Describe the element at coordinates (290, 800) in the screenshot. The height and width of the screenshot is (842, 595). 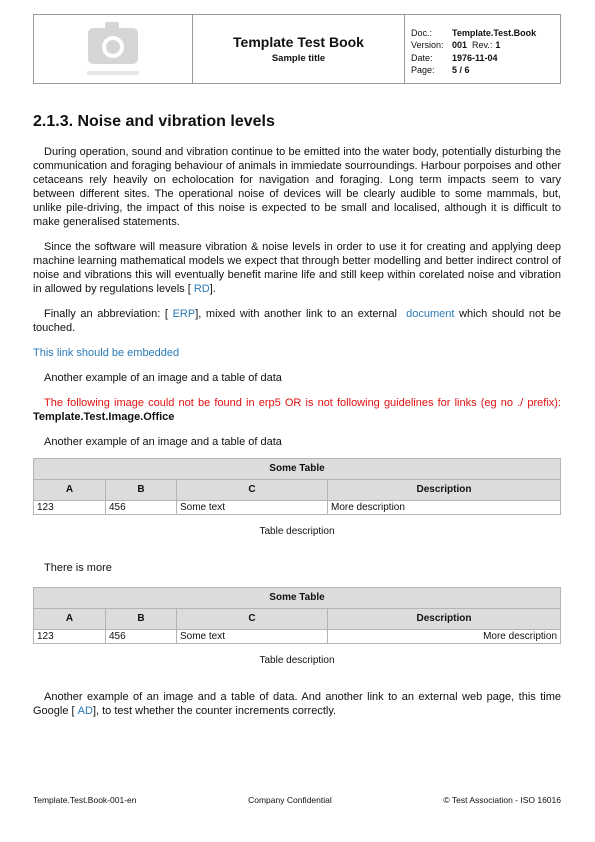
I see `footer-confidential: Company Confidential` at that location.